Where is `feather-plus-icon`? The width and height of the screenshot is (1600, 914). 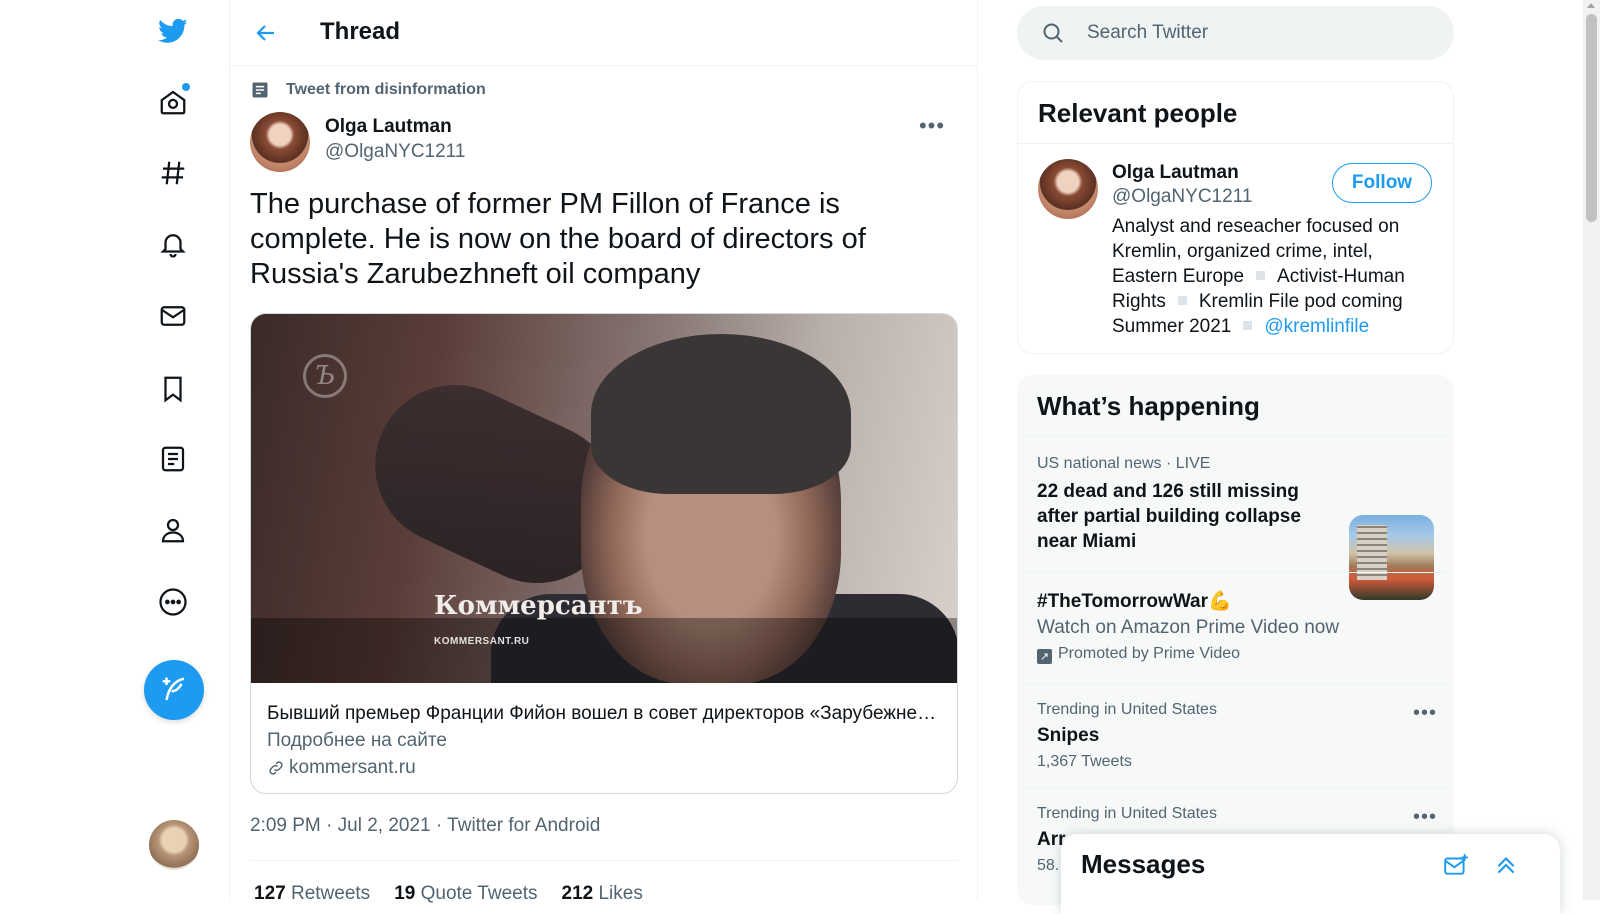 feather-plus-icon is located at coordinates (173, 689).